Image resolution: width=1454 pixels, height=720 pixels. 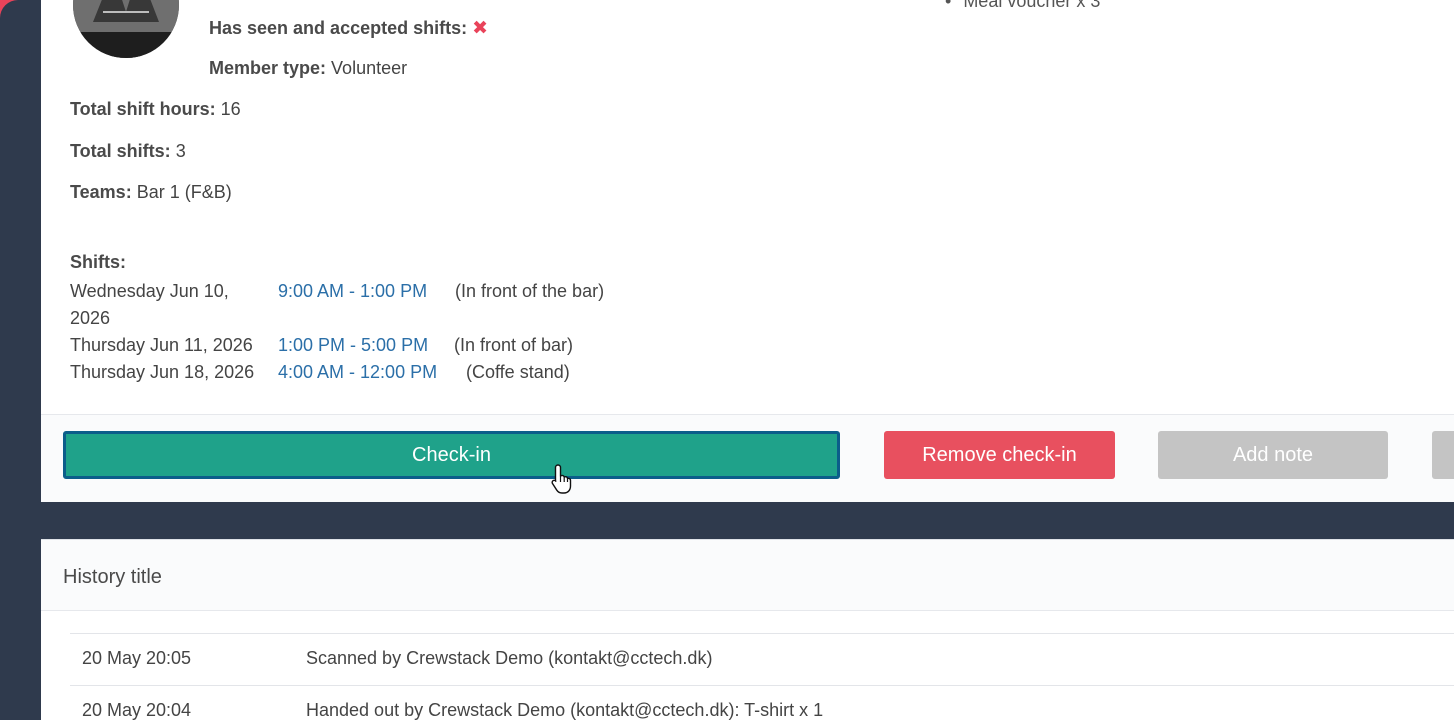 I want to click on total-shifts-field: Total shifts: 3, so click(x=128, y=151).